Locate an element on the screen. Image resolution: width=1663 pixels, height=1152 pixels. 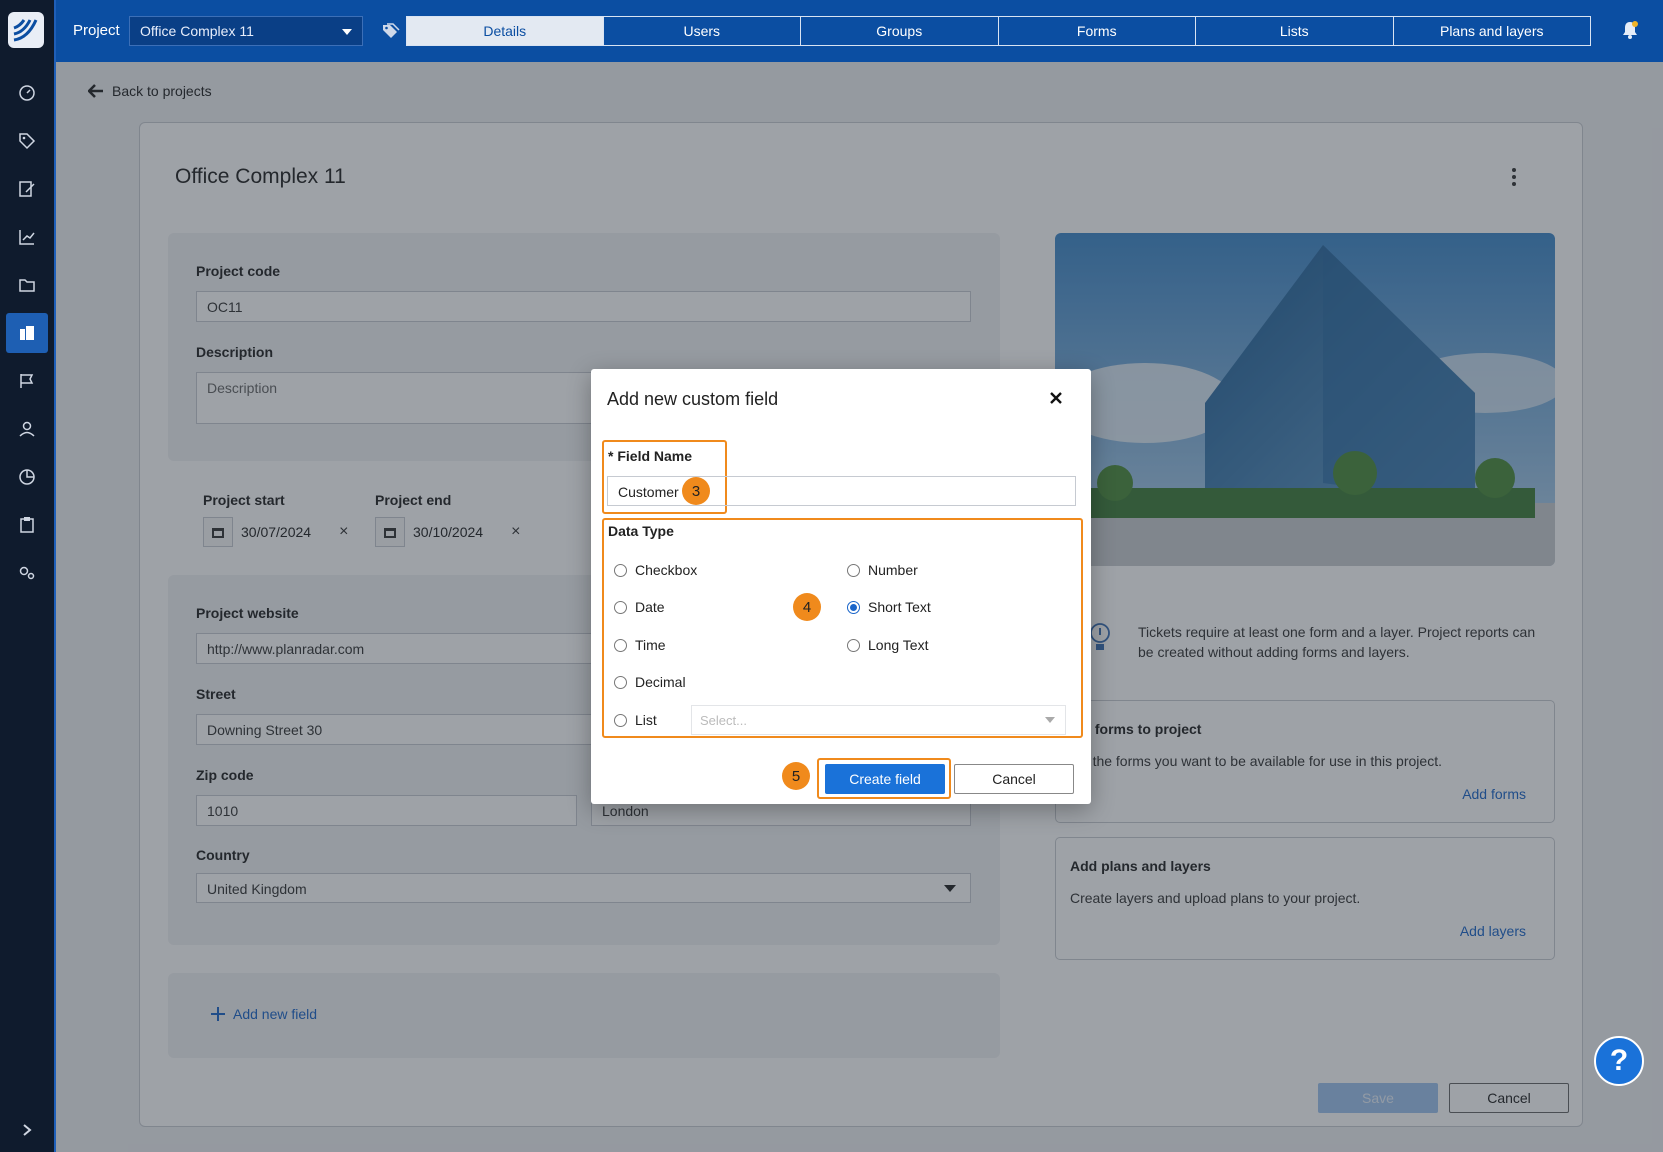
radio-time-label: Time is located at coordinates (650, 645).